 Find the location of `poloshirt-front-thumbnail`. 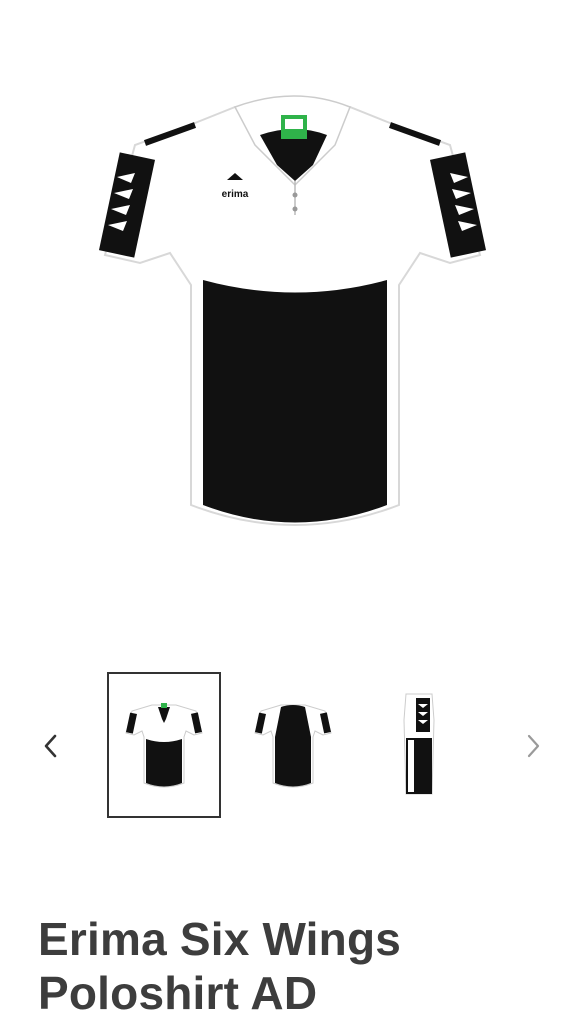

poloshirt-front-thumbnail is located at coordinates (164, 745).